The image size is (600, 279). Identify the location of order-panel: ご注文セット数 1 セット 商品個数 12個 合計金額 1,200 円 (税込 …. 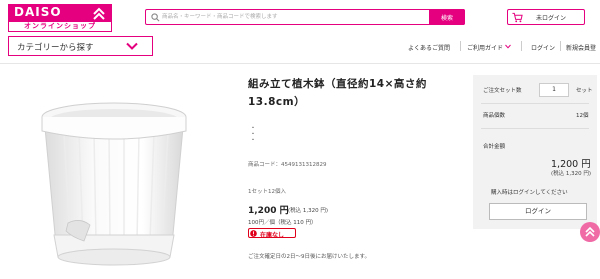
(535, 152).